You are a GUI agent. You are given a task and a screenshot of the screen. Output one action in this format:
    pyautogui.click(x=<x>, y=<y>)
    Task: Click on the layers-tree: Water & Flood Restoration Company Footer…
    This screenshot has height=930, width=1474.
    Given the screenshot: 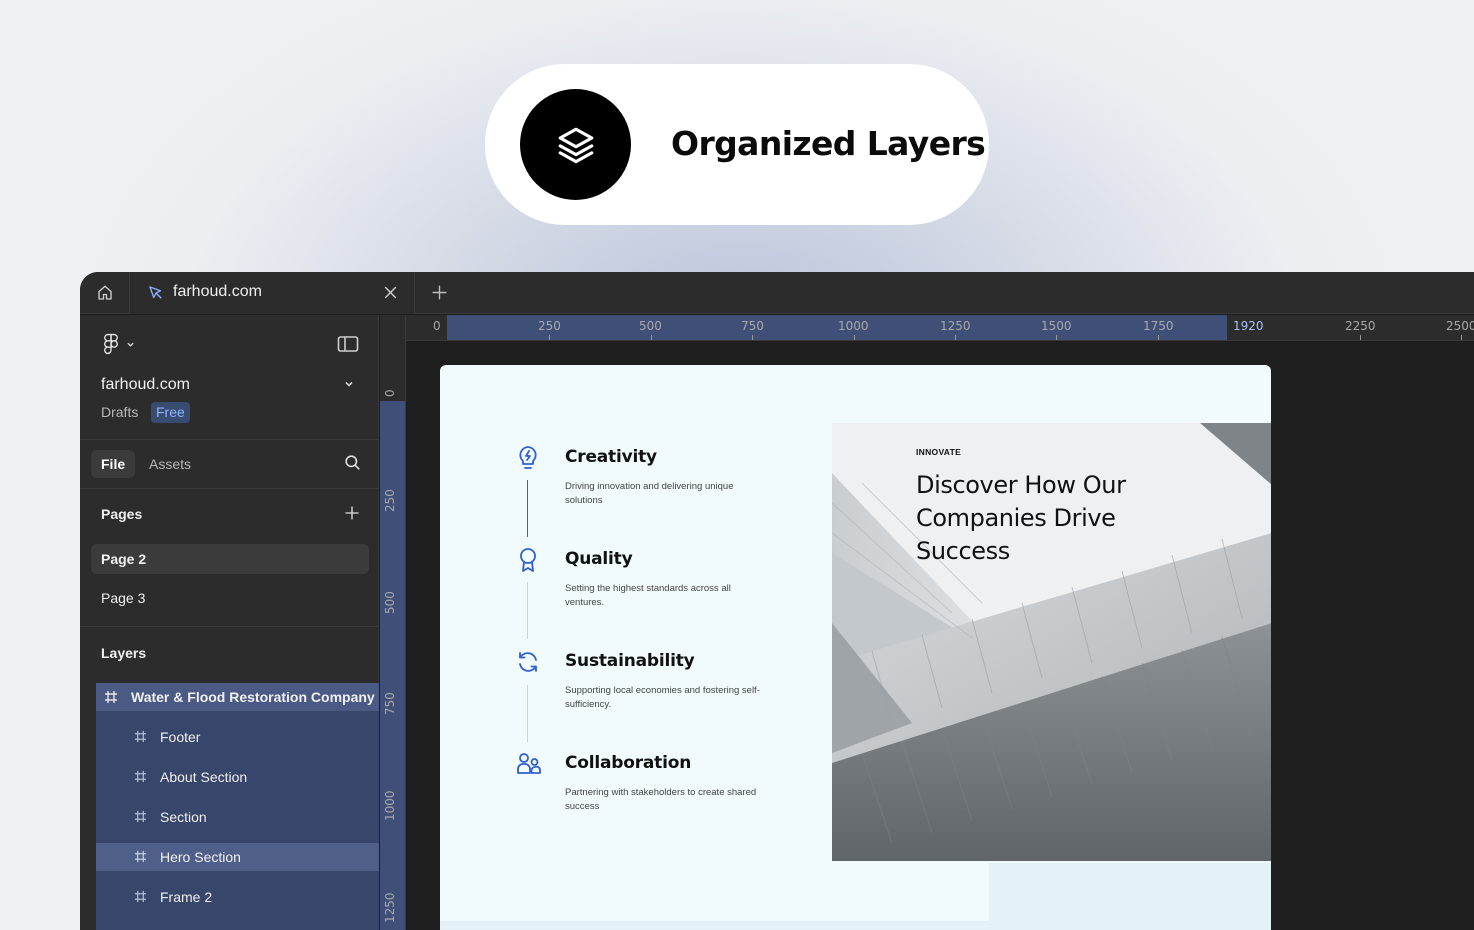 What is the action you would take?
    pyautogui.click(x=237, y=806)
    